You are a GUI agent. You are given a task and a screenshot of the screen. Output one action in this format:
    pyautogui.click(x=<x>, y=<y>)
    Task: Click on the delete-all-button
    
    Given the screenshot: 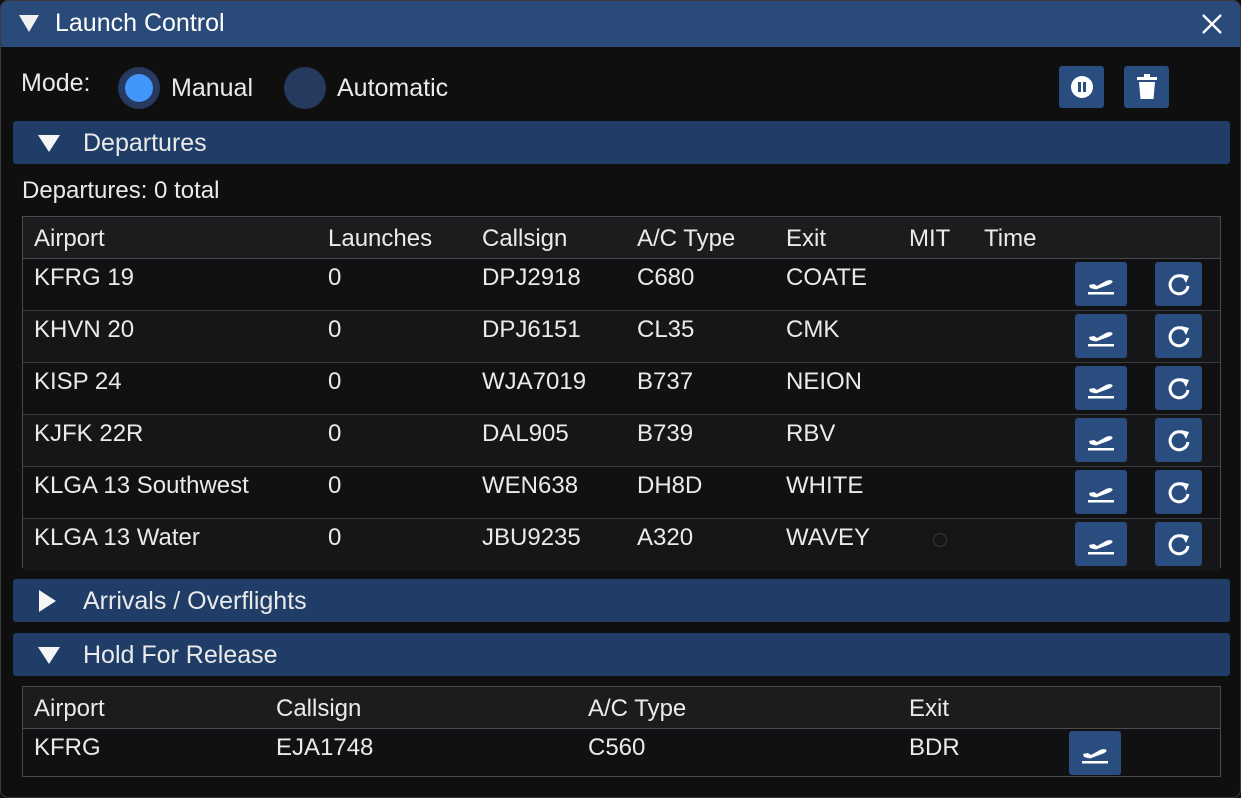 What is the action you would take?
    pyautogui.click(x=1146, y=87)
    